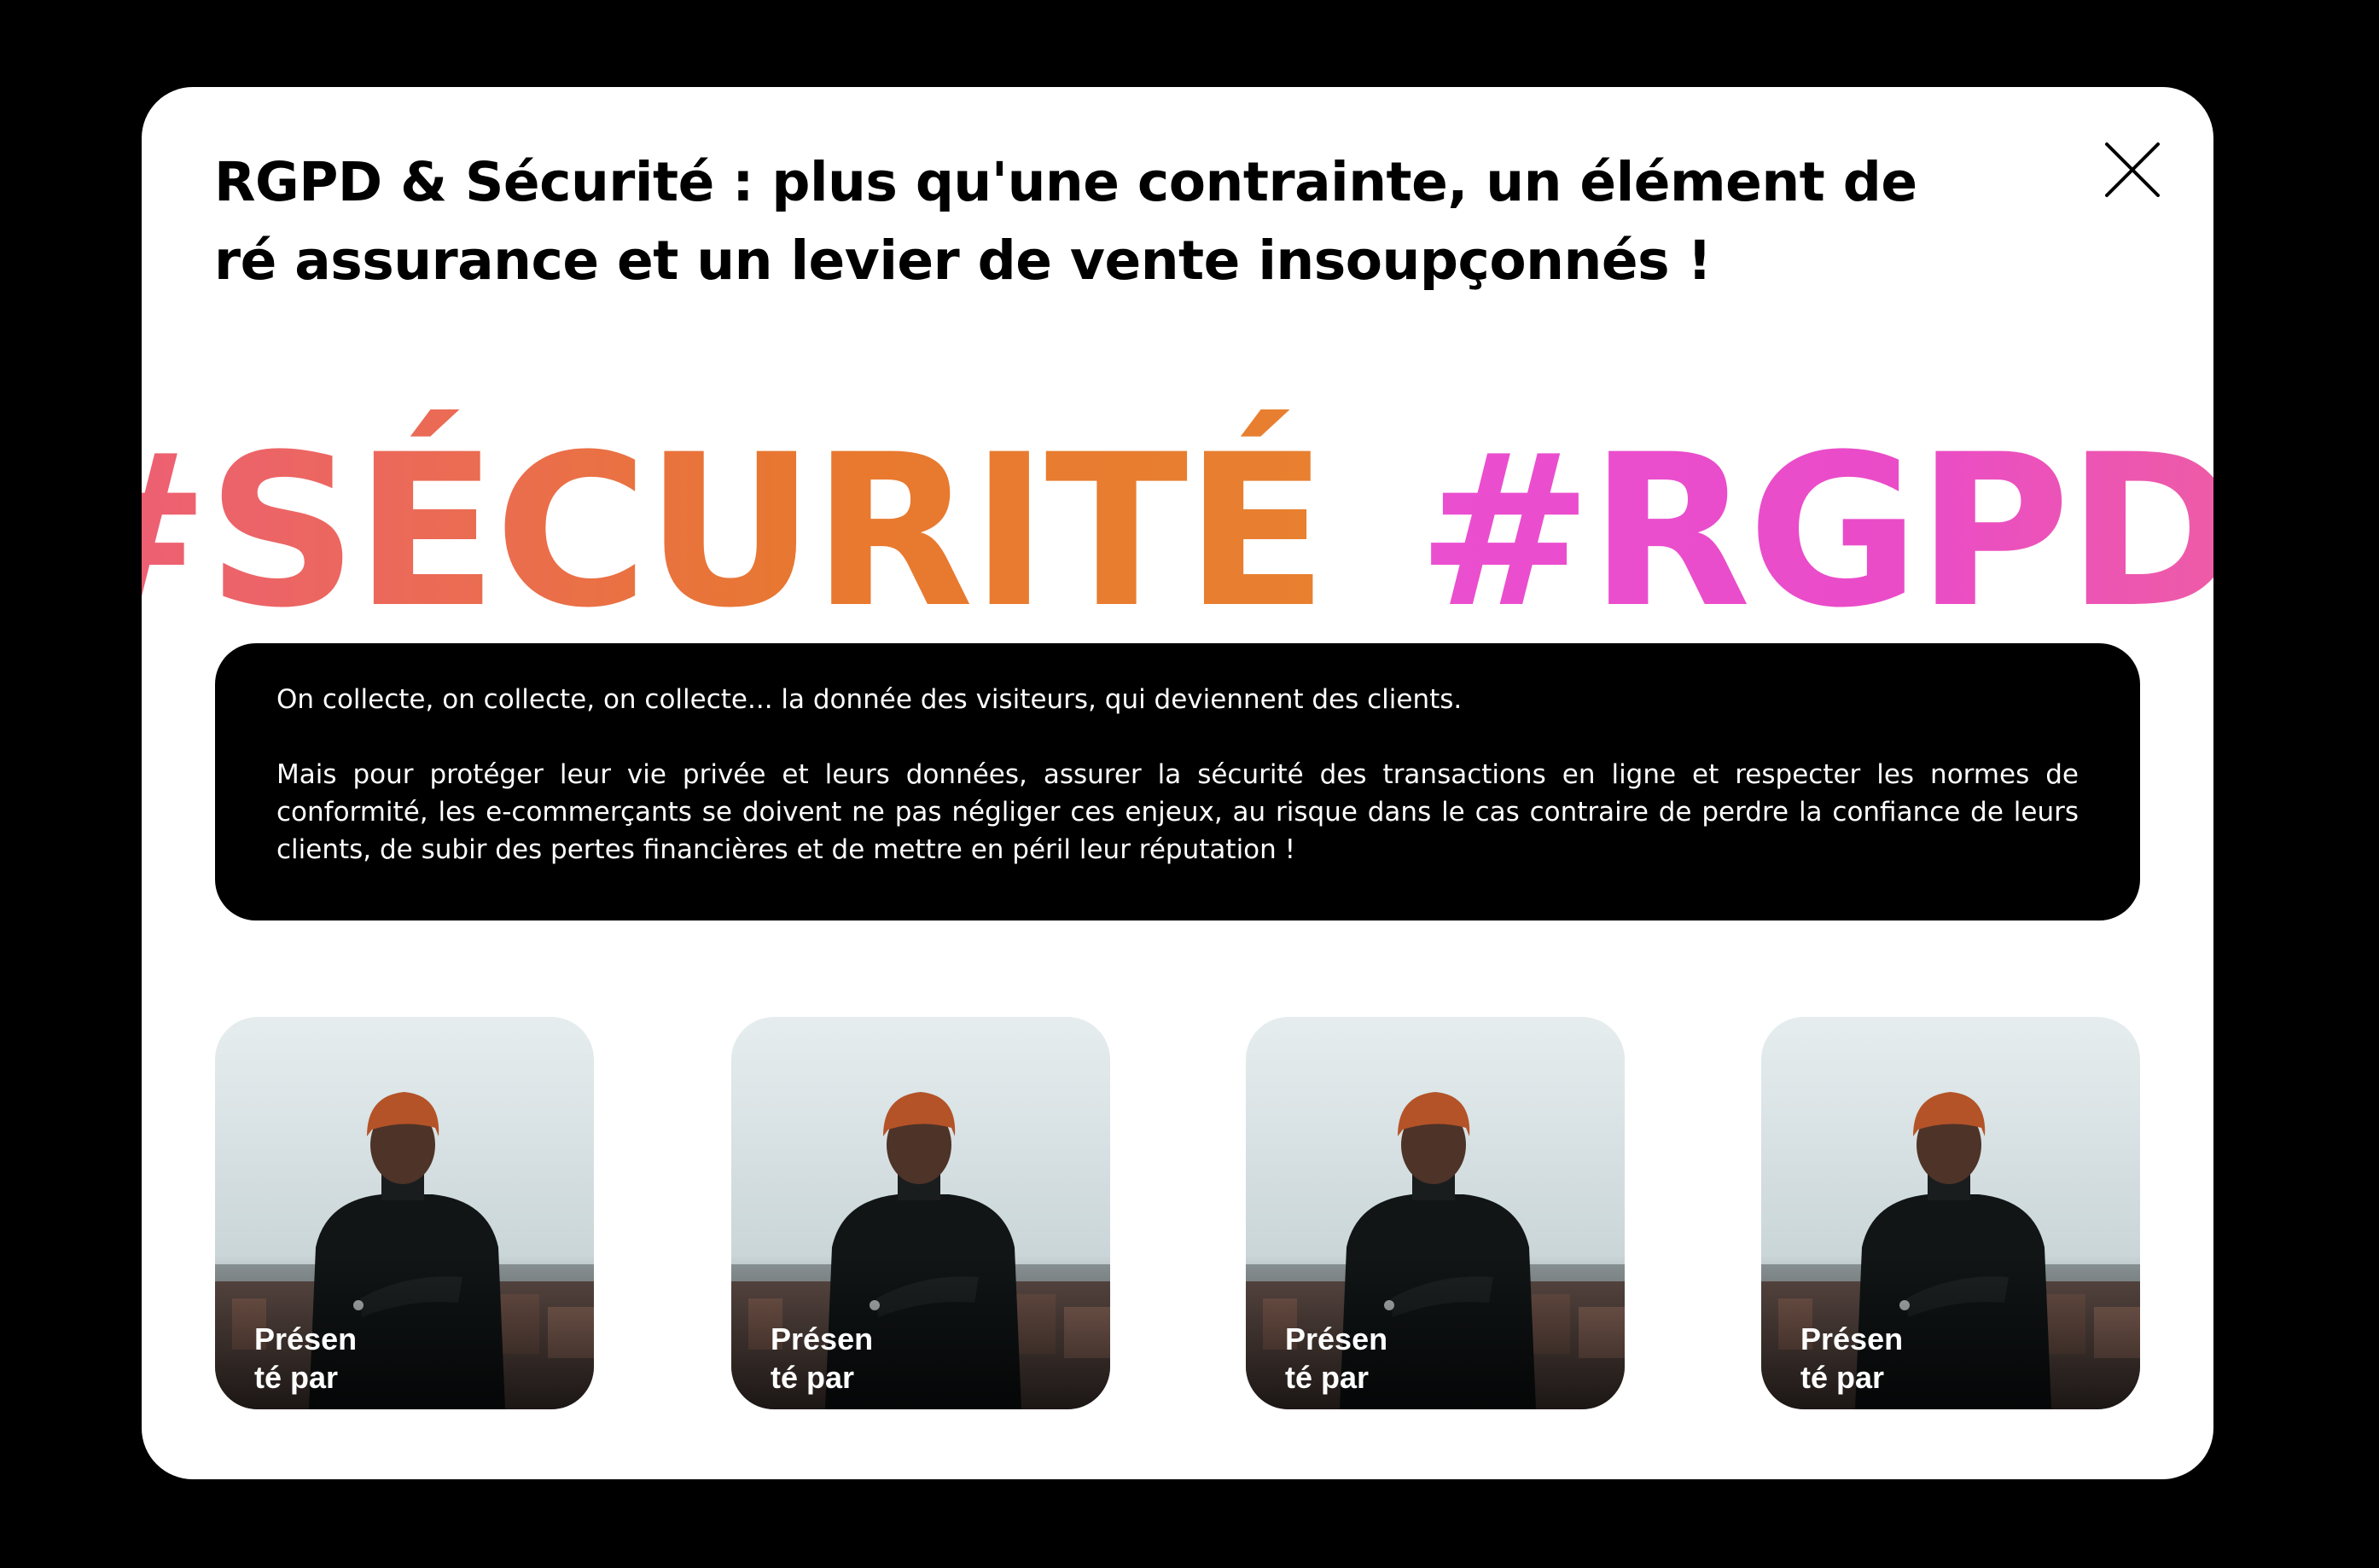 The height and width of the screenshot is (1568, 2379). I want to click on hashtag-securite: #SÉCURITÉ, so click(735, 532).